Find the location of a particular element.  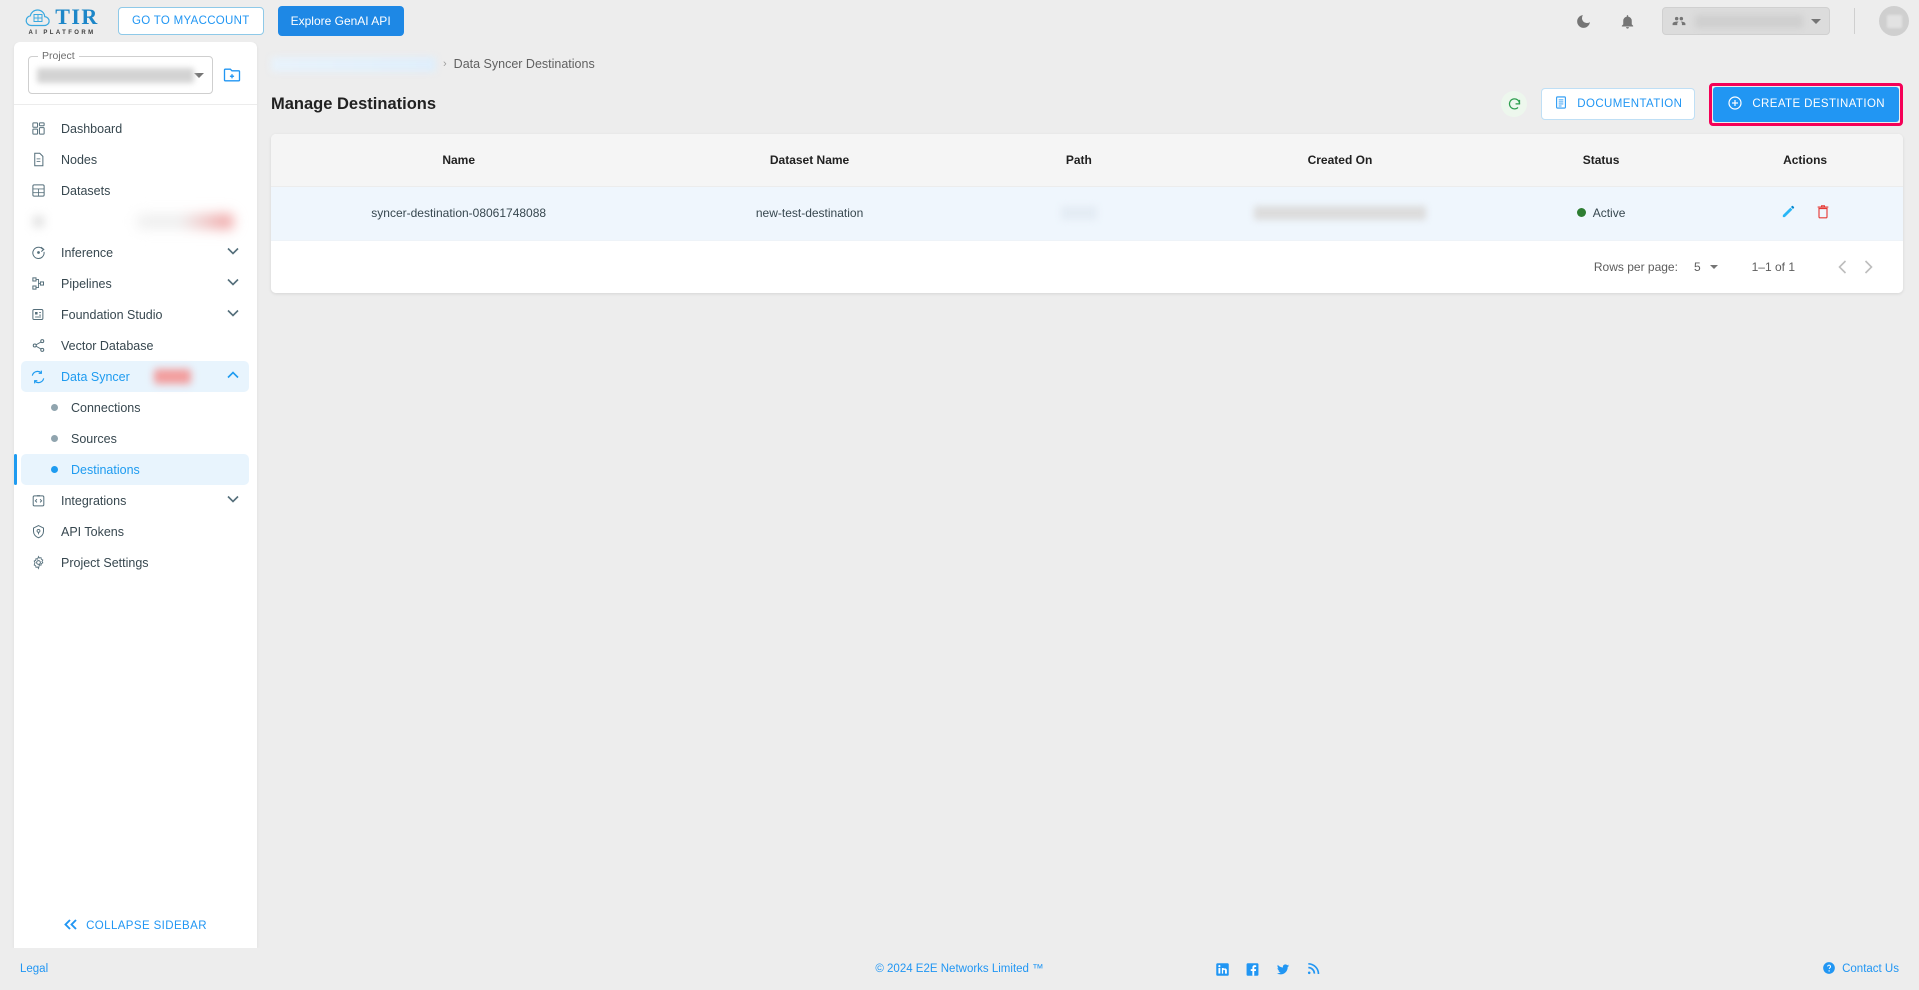

moon-icon is located at coordinates (1583, 21).